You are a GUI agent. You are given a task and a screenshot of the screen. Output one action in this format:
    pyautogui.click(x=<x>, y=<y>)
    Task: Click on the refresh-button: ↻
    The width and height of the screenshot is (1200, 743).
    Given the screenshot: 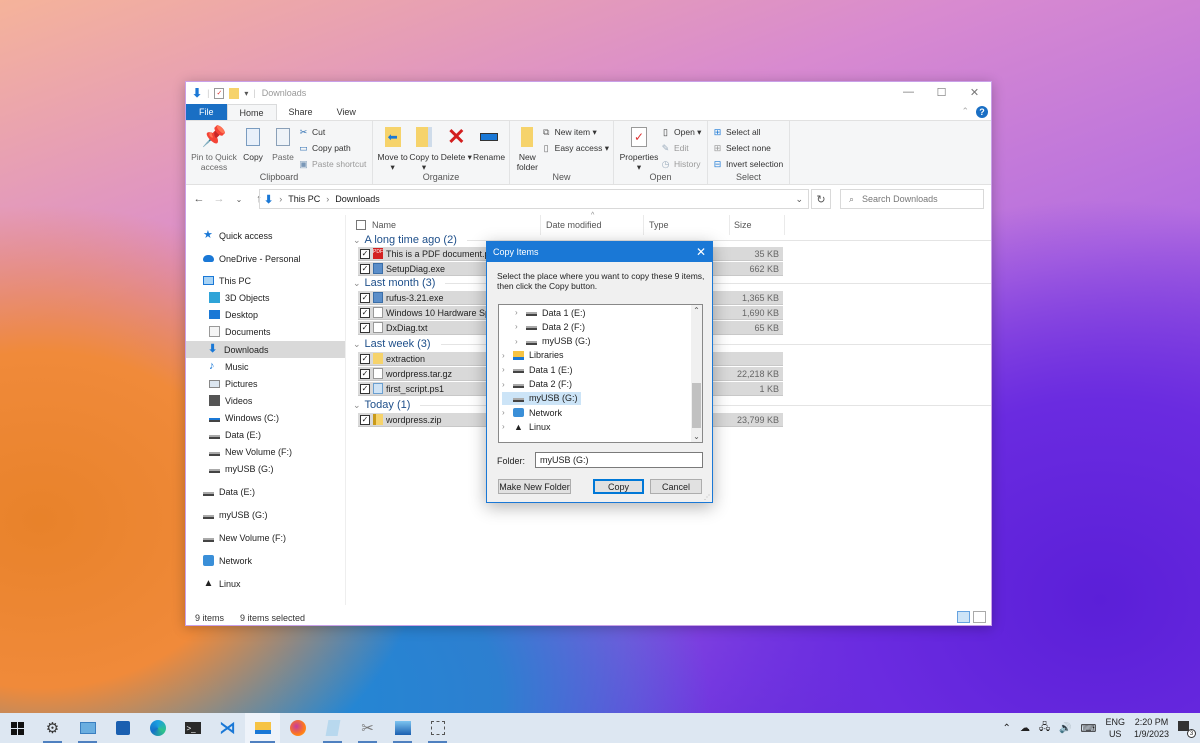 What is the action you would take?
    pyautogui.click(x=821, y=199)
    